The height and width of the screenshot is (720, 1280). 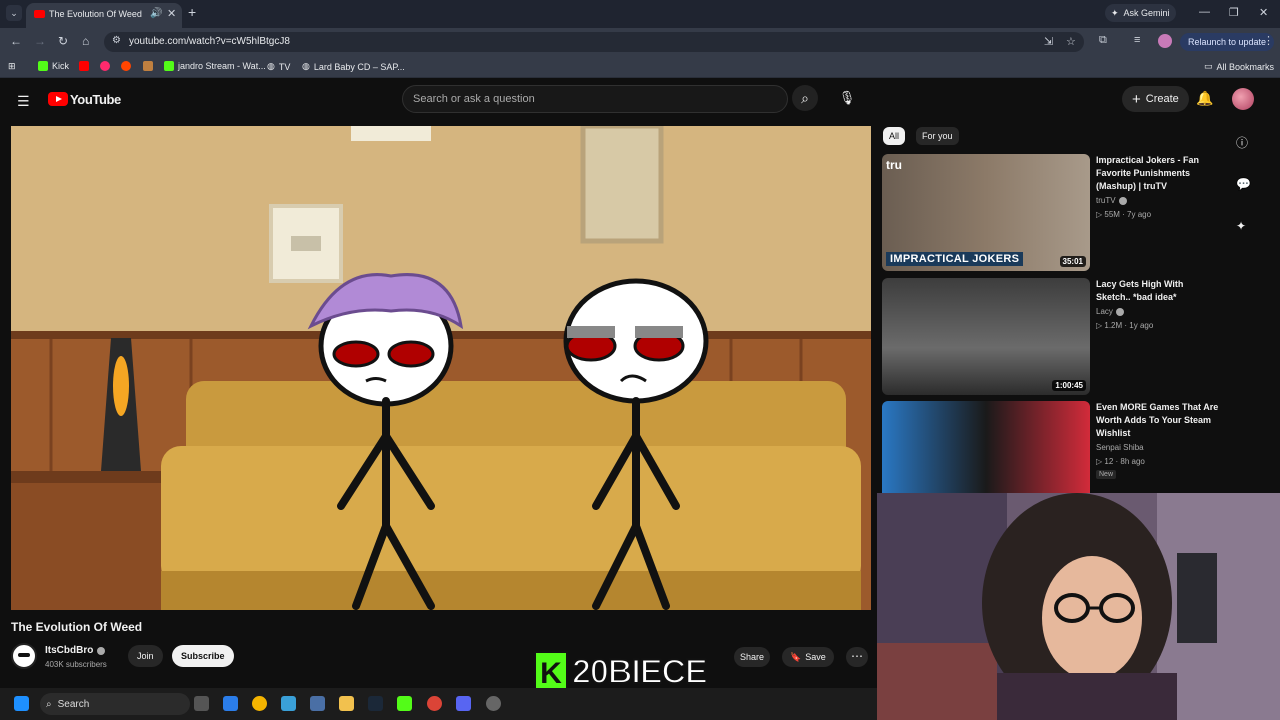 I want to click on bookmark-music, so click(x=105, y=66).